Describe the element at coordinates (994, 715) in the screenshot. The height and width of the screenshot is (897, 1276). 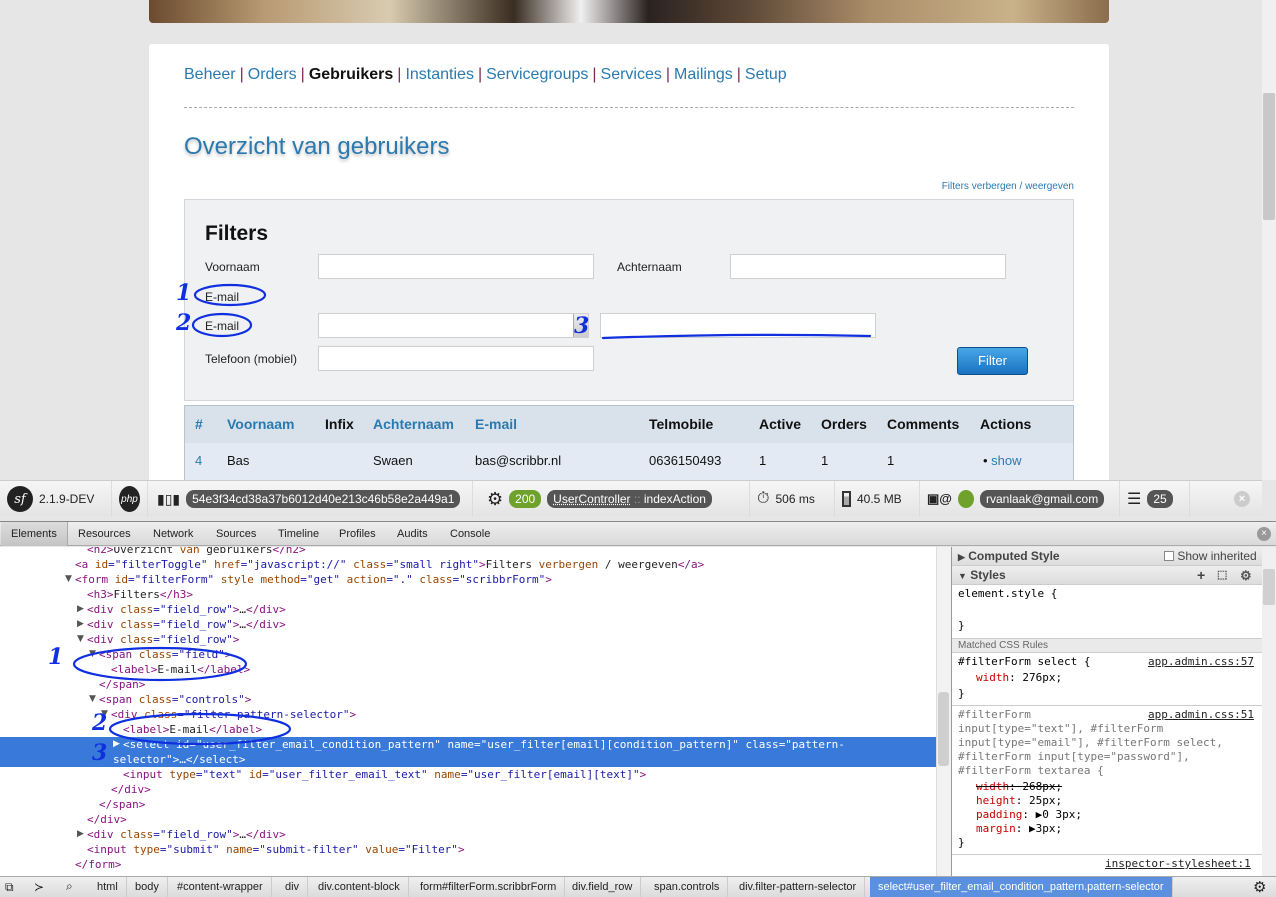
I see `rule2-selector-line: #filterForm` at that location.